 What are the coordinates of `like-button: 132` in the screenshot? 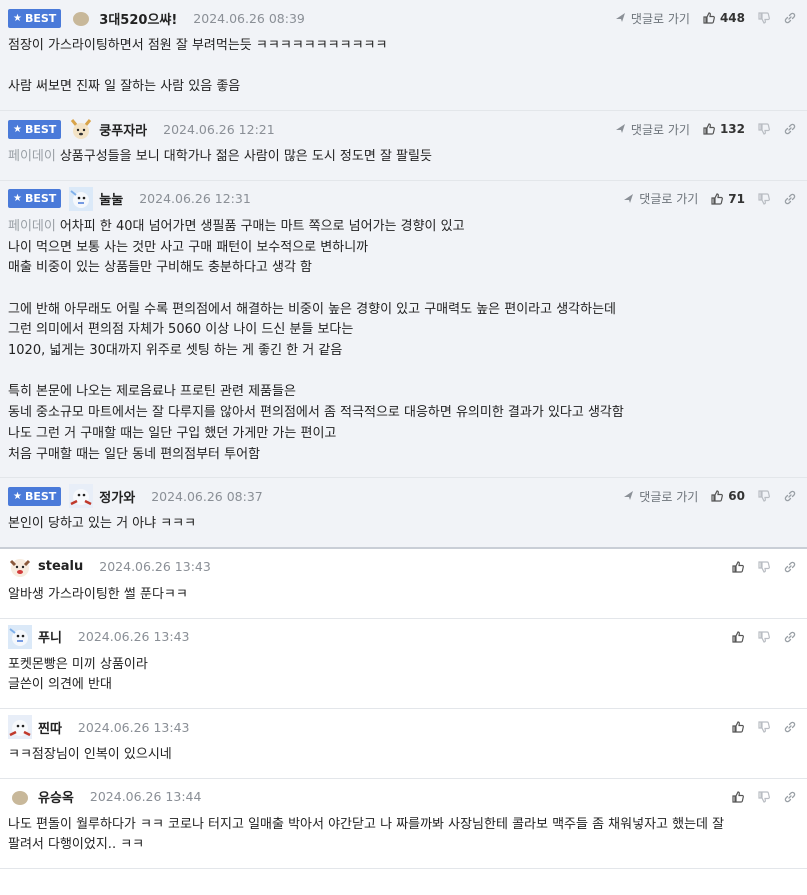 It's located at (723, 129).